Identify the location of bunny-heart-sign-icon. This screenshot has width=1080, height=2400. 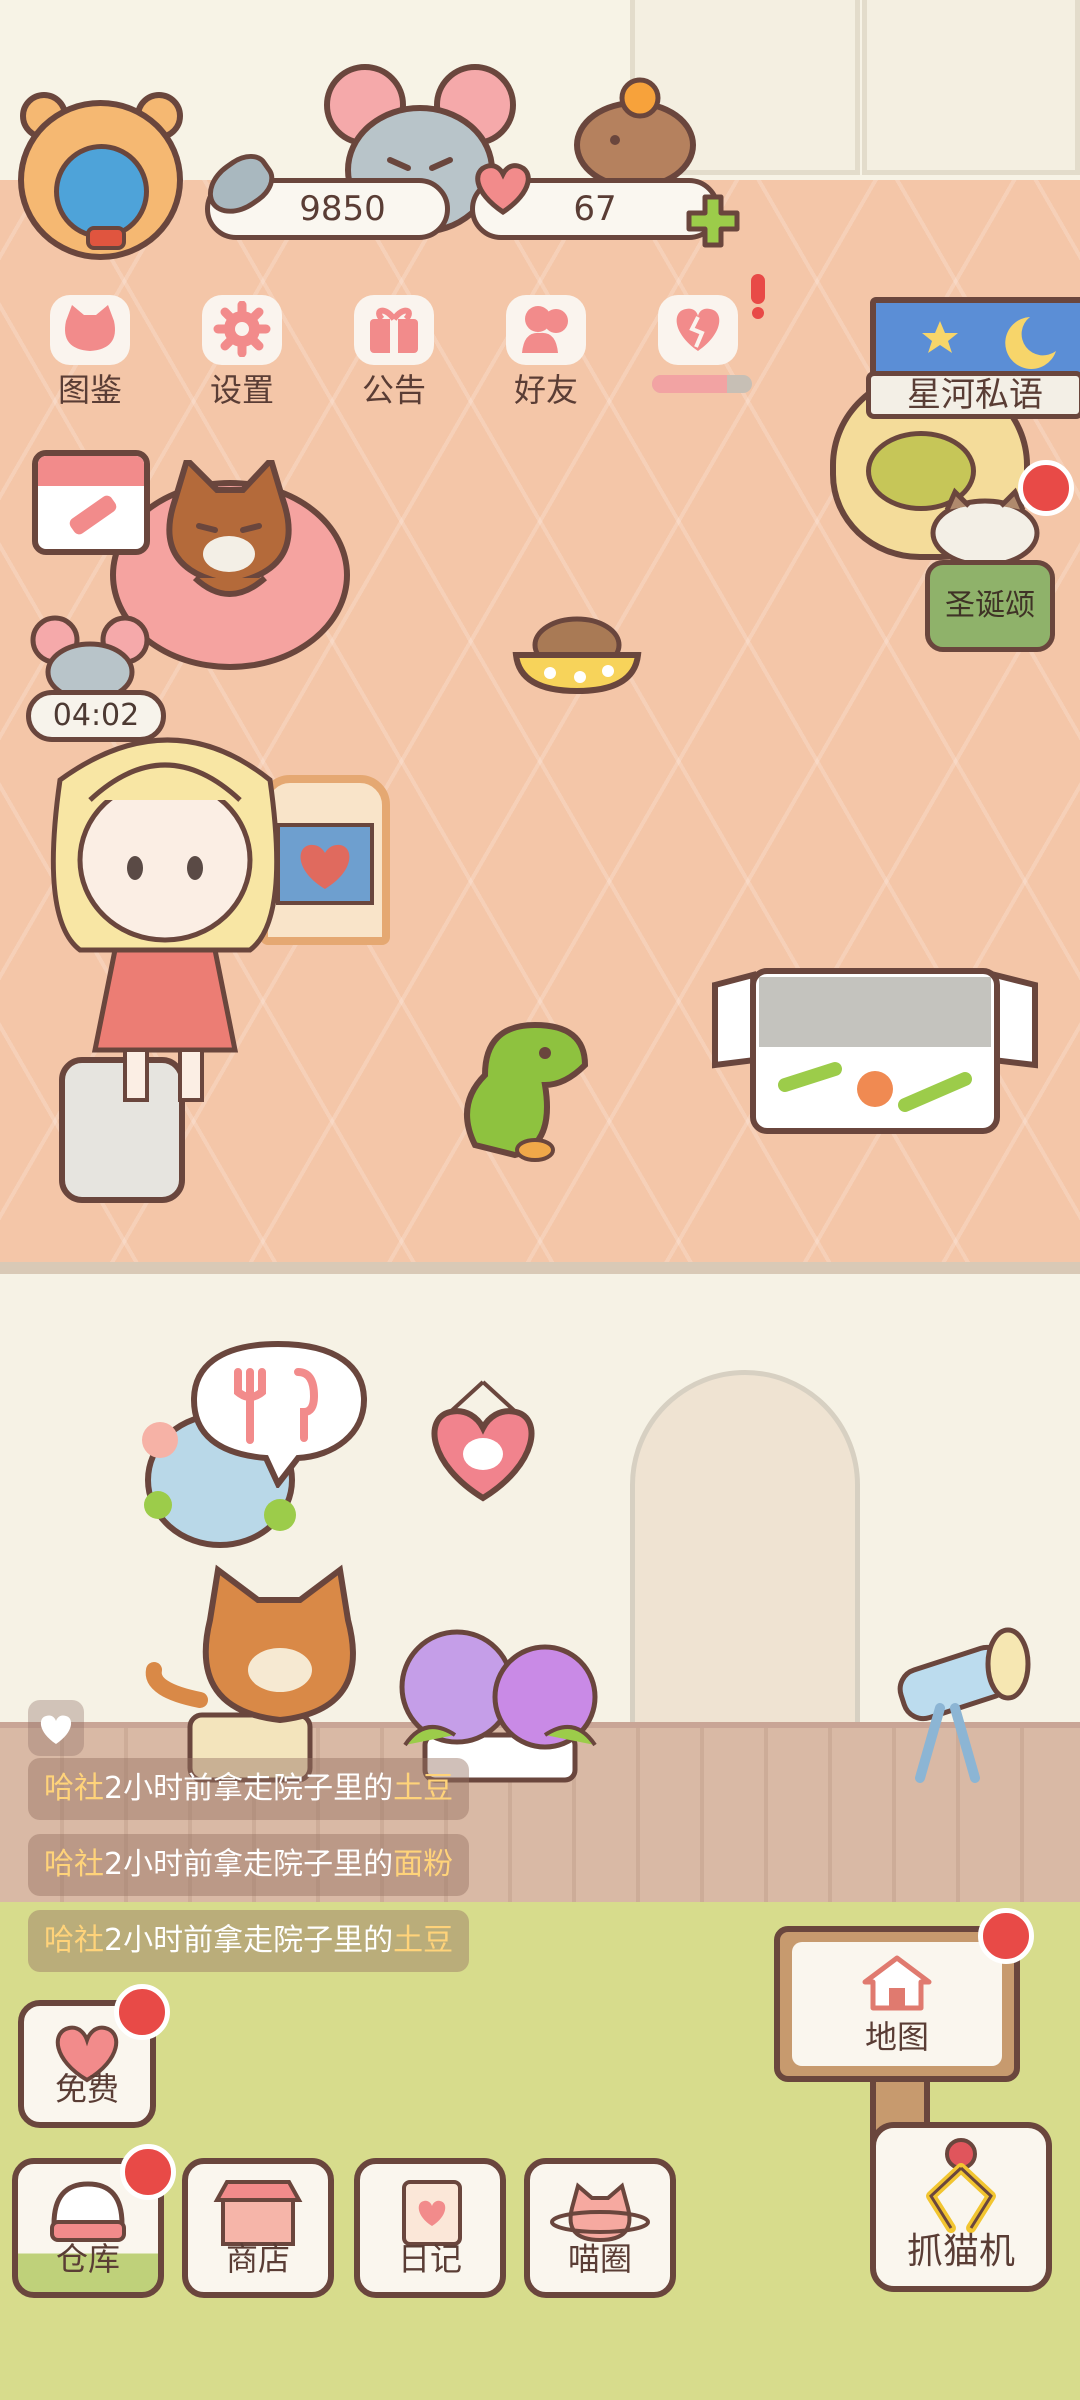
(483, 1441).